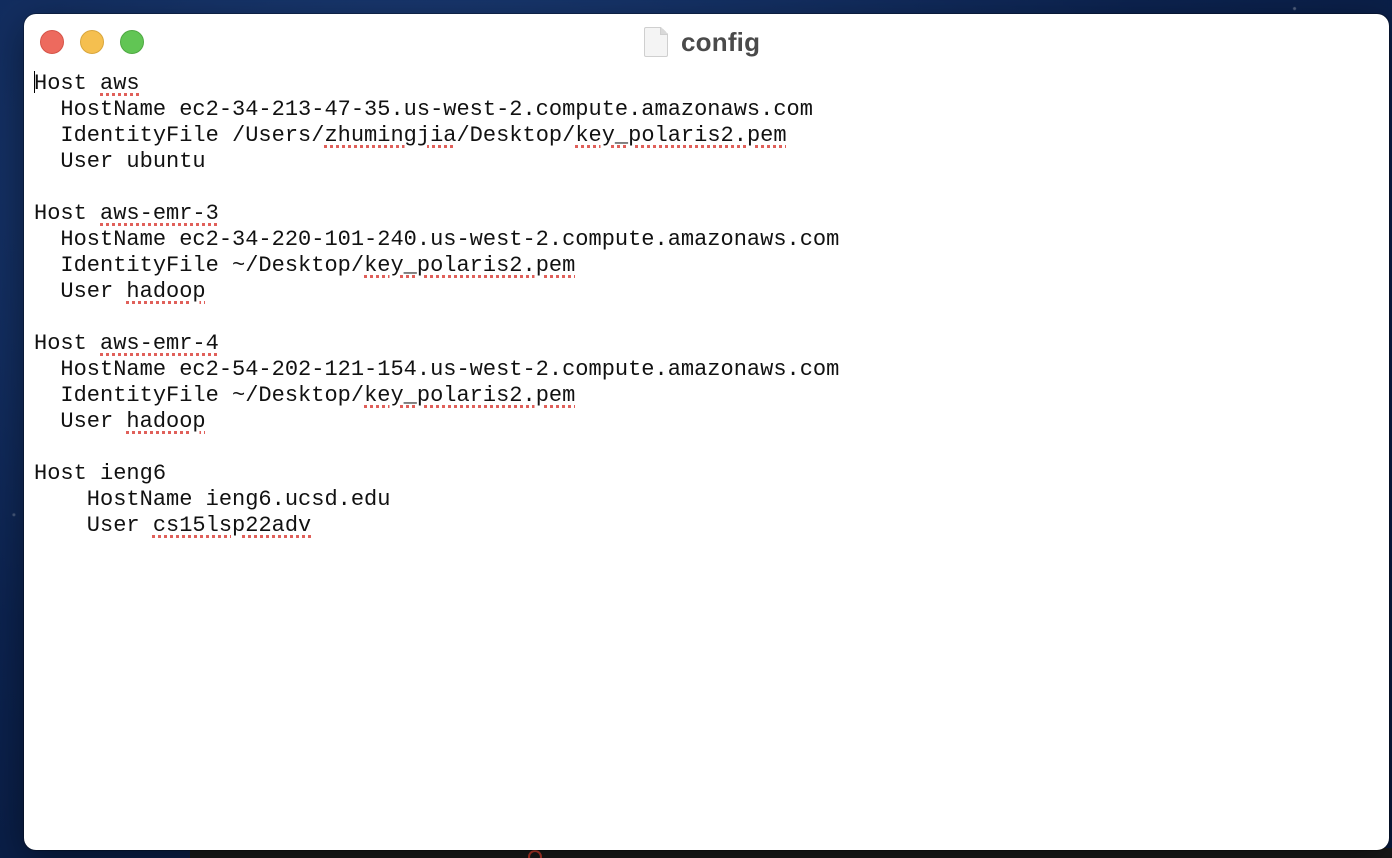 The height and width of the screenshot is (858, 1392). I want to click on close-button, so click(52, 42).